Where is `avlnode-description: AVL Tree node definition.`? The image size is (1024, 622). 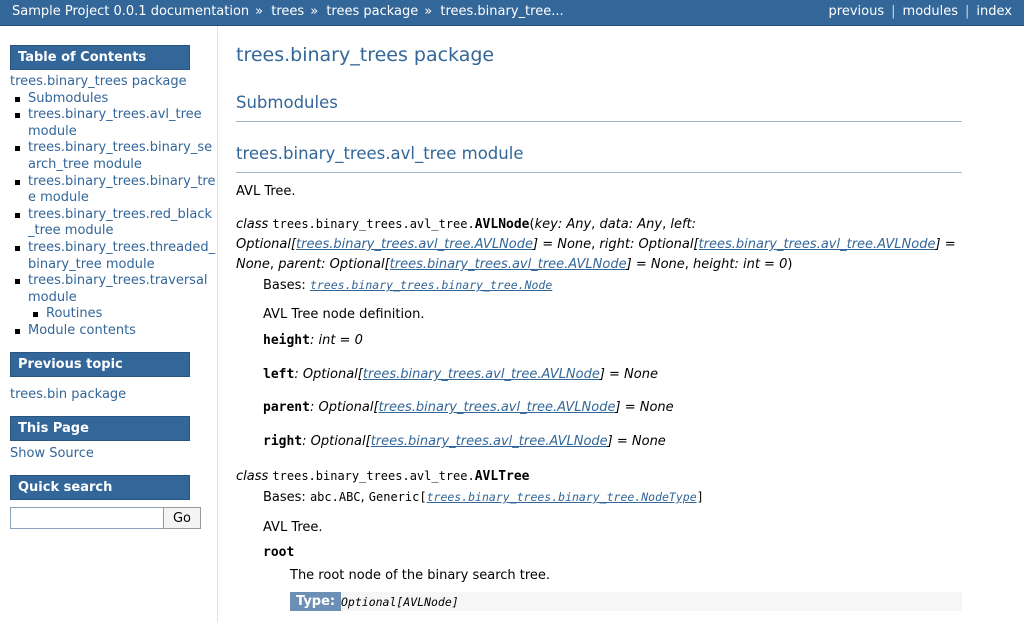 avlnode-description: AVL Tree node definition. is located at coordinates (344, 314).